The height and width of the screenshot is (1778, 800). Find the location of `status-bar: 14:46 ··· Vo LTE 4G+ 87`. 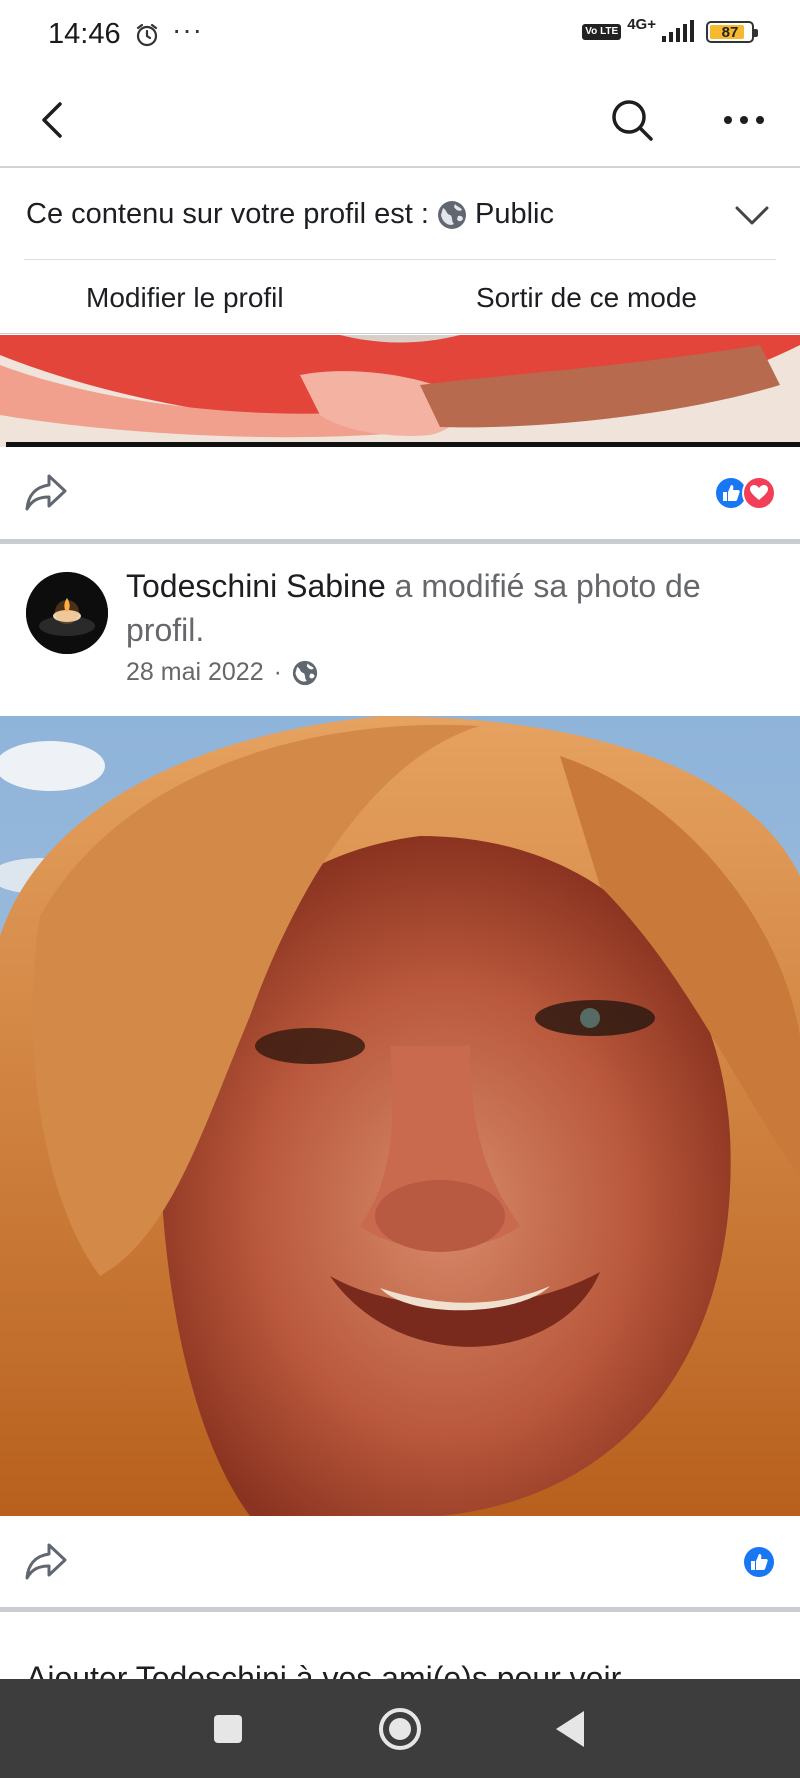

status-bar: 14:46 ··· Vo LTE 4G+ 87 is located at coordinates (400, 36).